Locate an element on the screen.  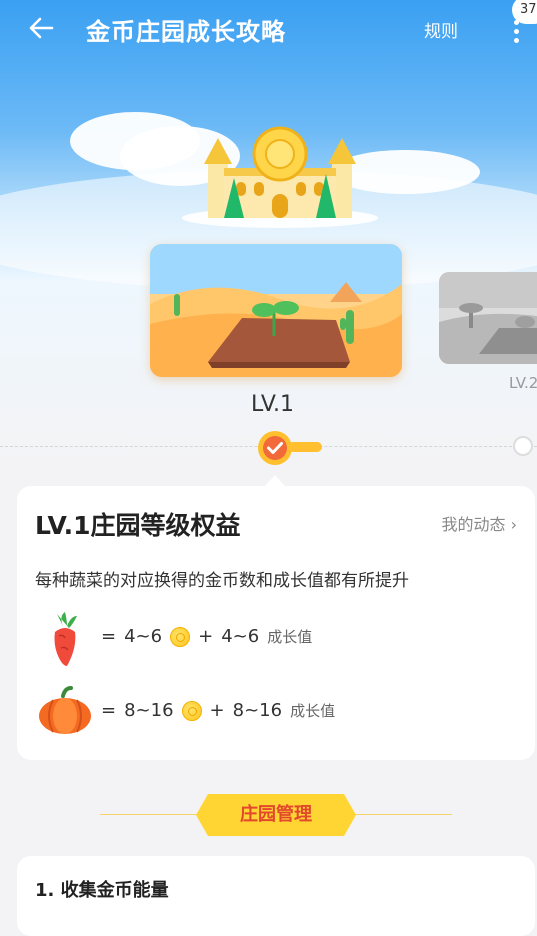
desert-sprout-image is located at coordinates (276, 310).